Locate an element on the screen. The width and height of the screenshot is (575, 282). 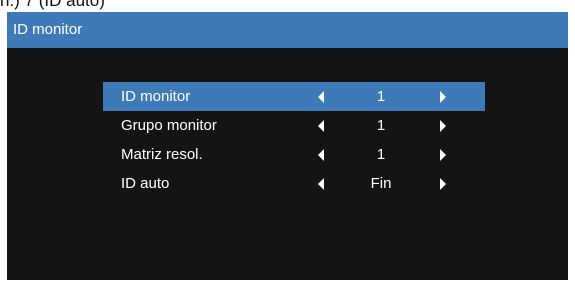
row-value: Fin is located at coordinates (381, 183).